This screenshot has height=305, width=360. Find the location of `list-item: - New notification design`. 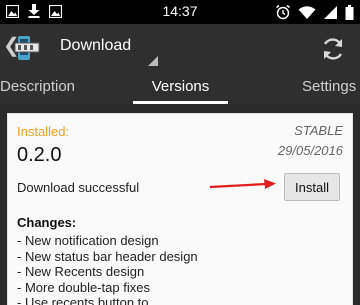

list-item: - New notification design is located at coordinates (88, 240).